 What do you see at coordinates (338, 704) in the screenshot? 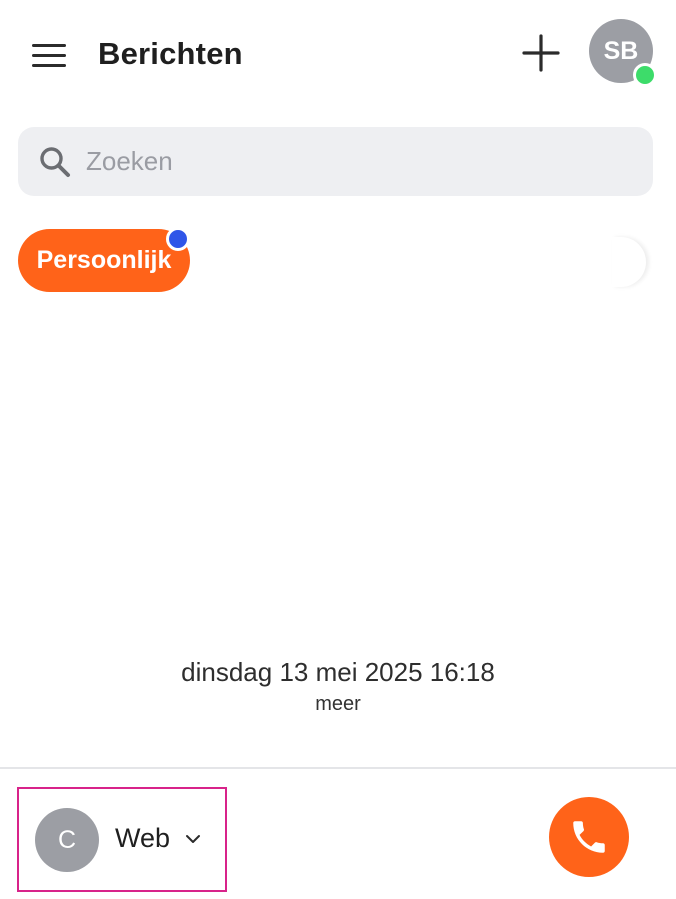
I see `more-link: meer` at bounding box center [338, 704].